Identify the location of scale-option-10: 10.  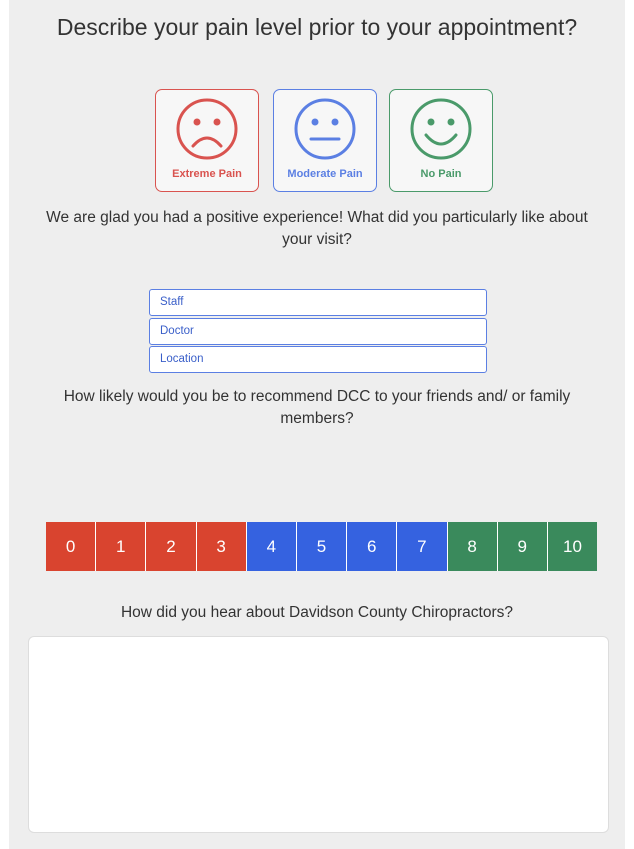
(572, 546).